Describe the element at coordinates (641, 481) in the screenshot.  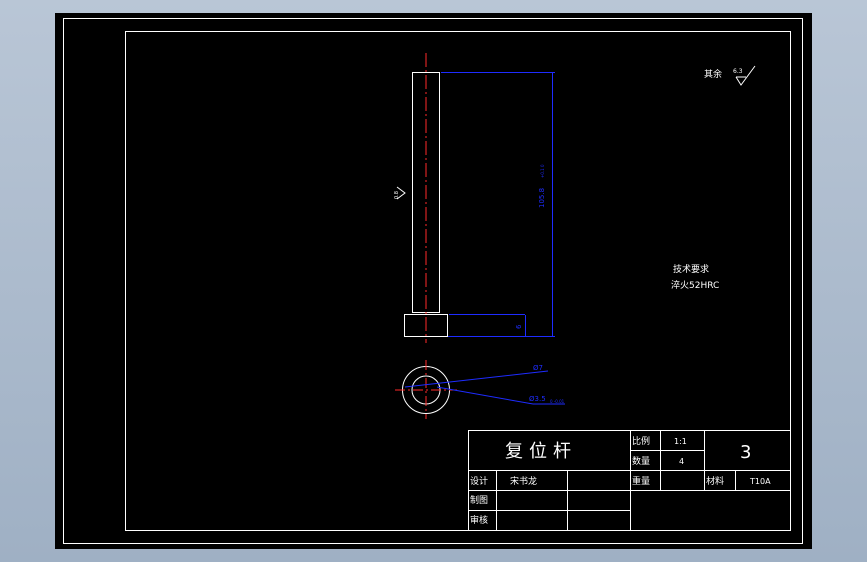
I see `weight-label: 重量` at that location.